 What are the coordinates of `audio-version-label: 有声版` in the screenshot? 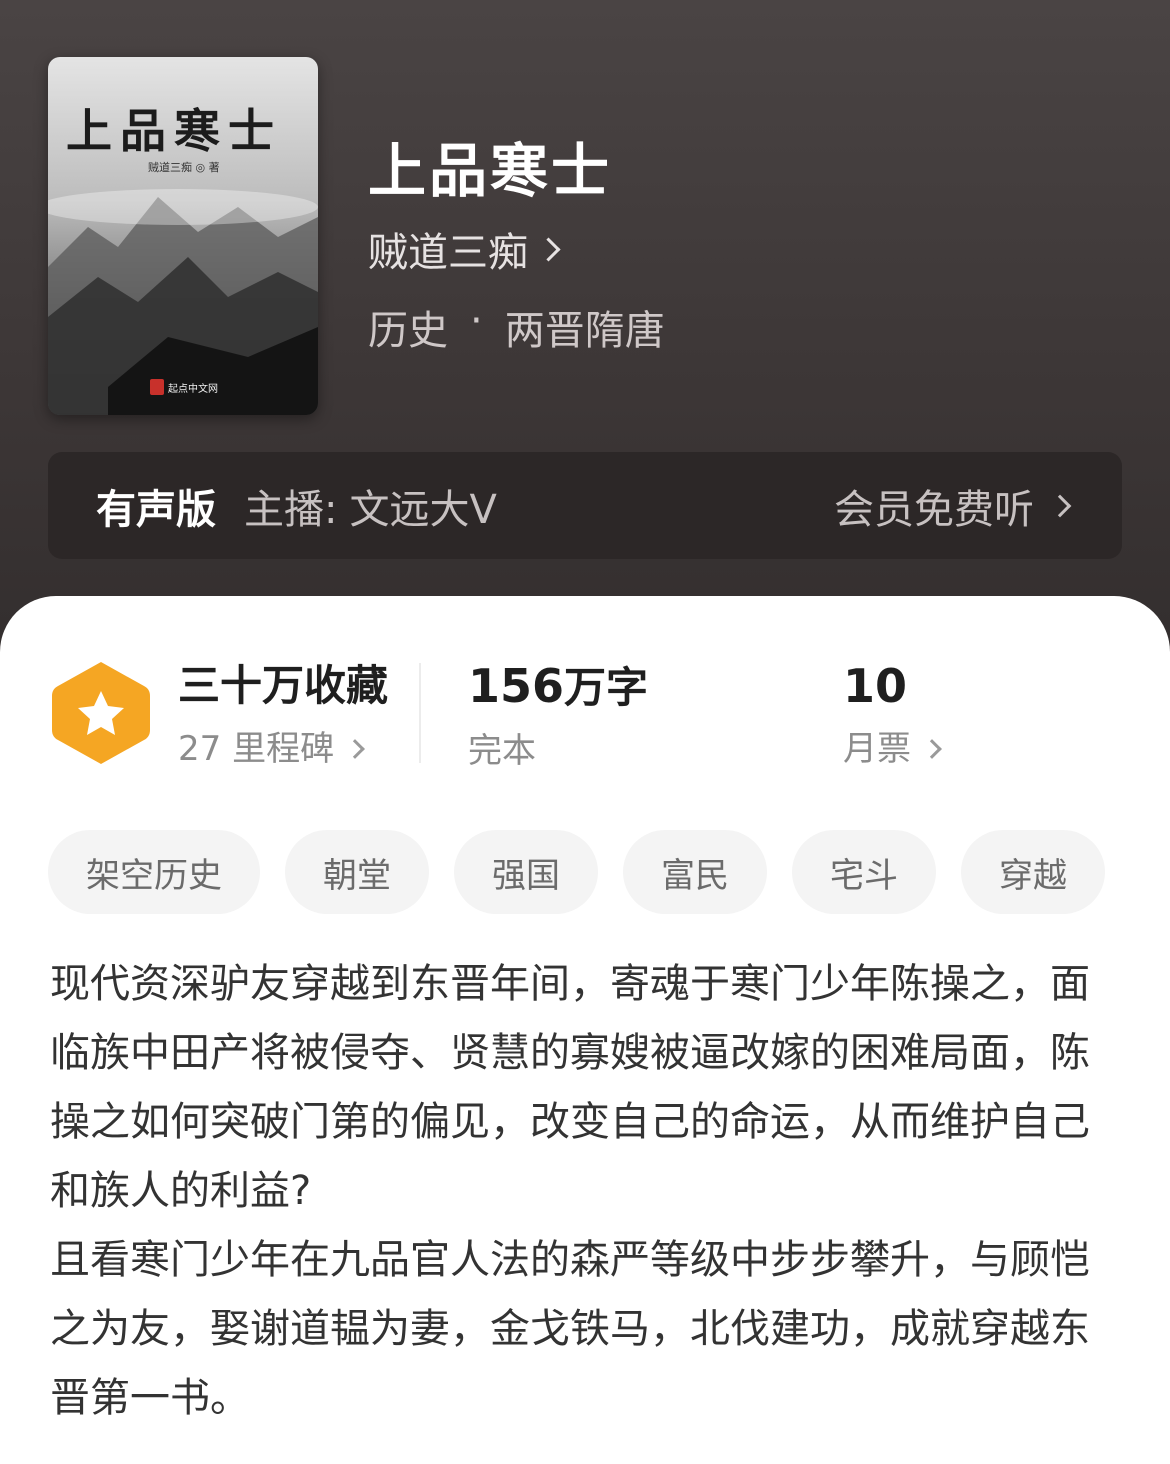 It's located at (156, 509).